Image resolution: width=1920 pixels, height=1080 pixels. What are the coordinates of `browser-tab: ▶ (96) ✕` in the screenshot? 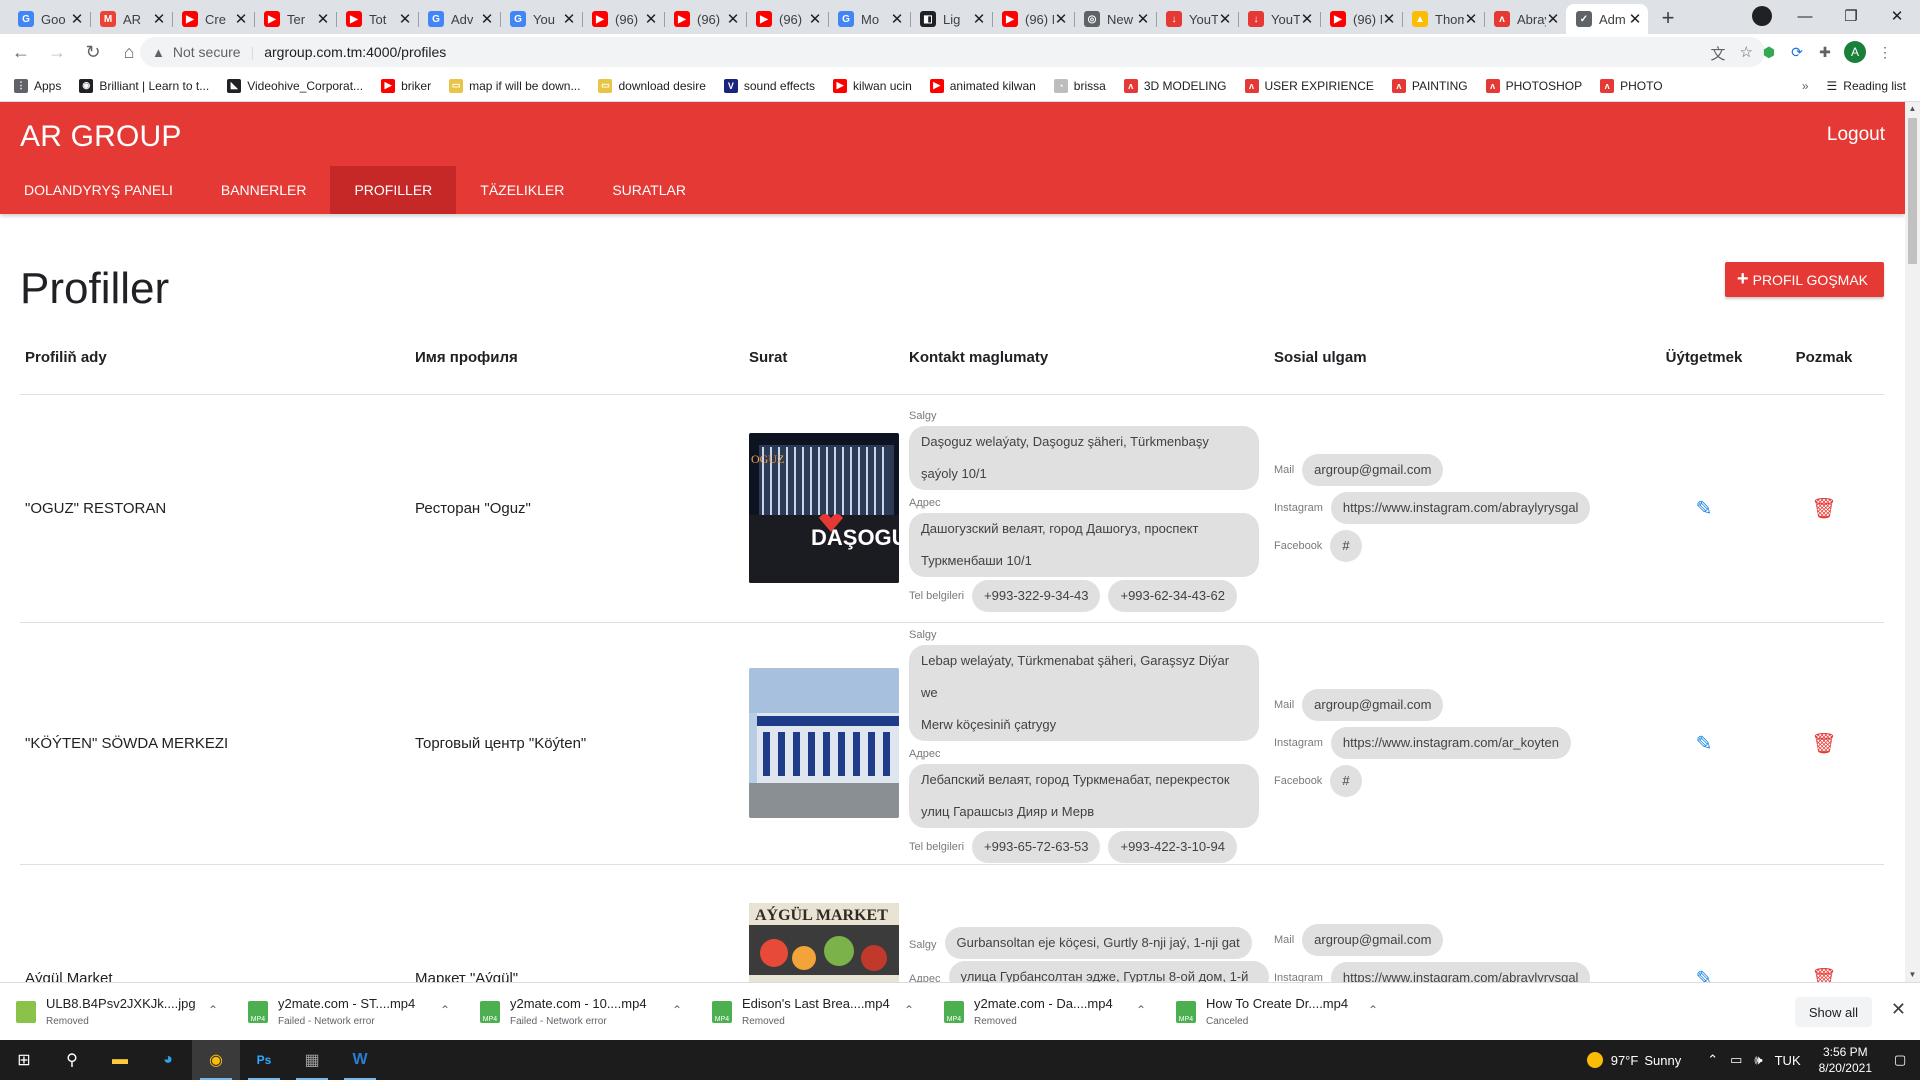 It's located at (623, 19).